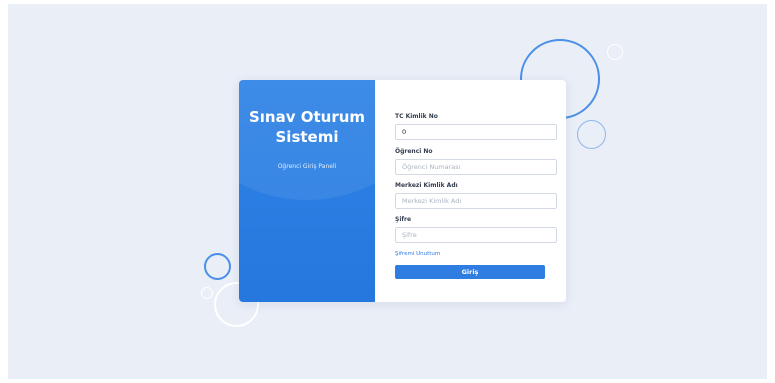 Image resolution: width=775 pixels, height=383 pixels. I want to click on student-no-label: Öğrenci No, so click(414, 151).